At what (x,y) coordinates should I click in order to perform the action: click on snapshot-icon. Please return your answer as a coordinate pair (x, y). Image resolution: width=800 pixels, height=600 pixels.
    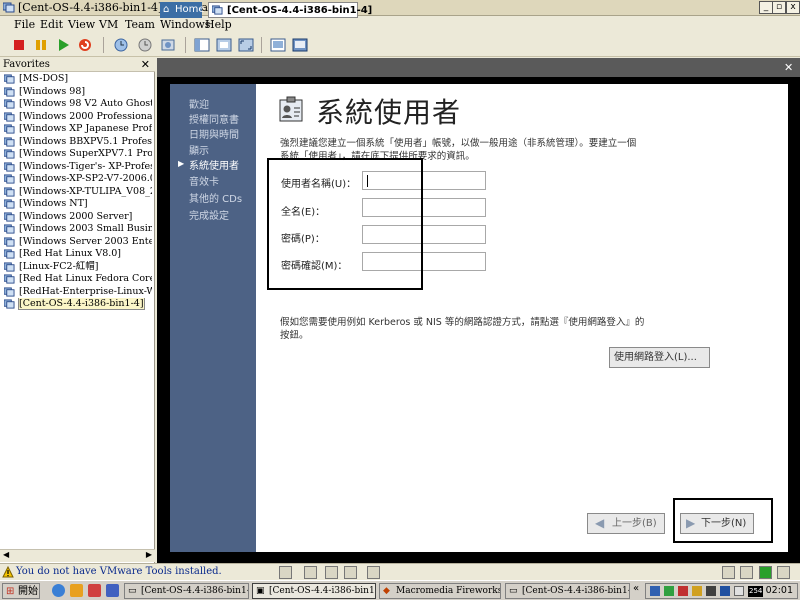
    Looking at the image, I should click on (121, 45).